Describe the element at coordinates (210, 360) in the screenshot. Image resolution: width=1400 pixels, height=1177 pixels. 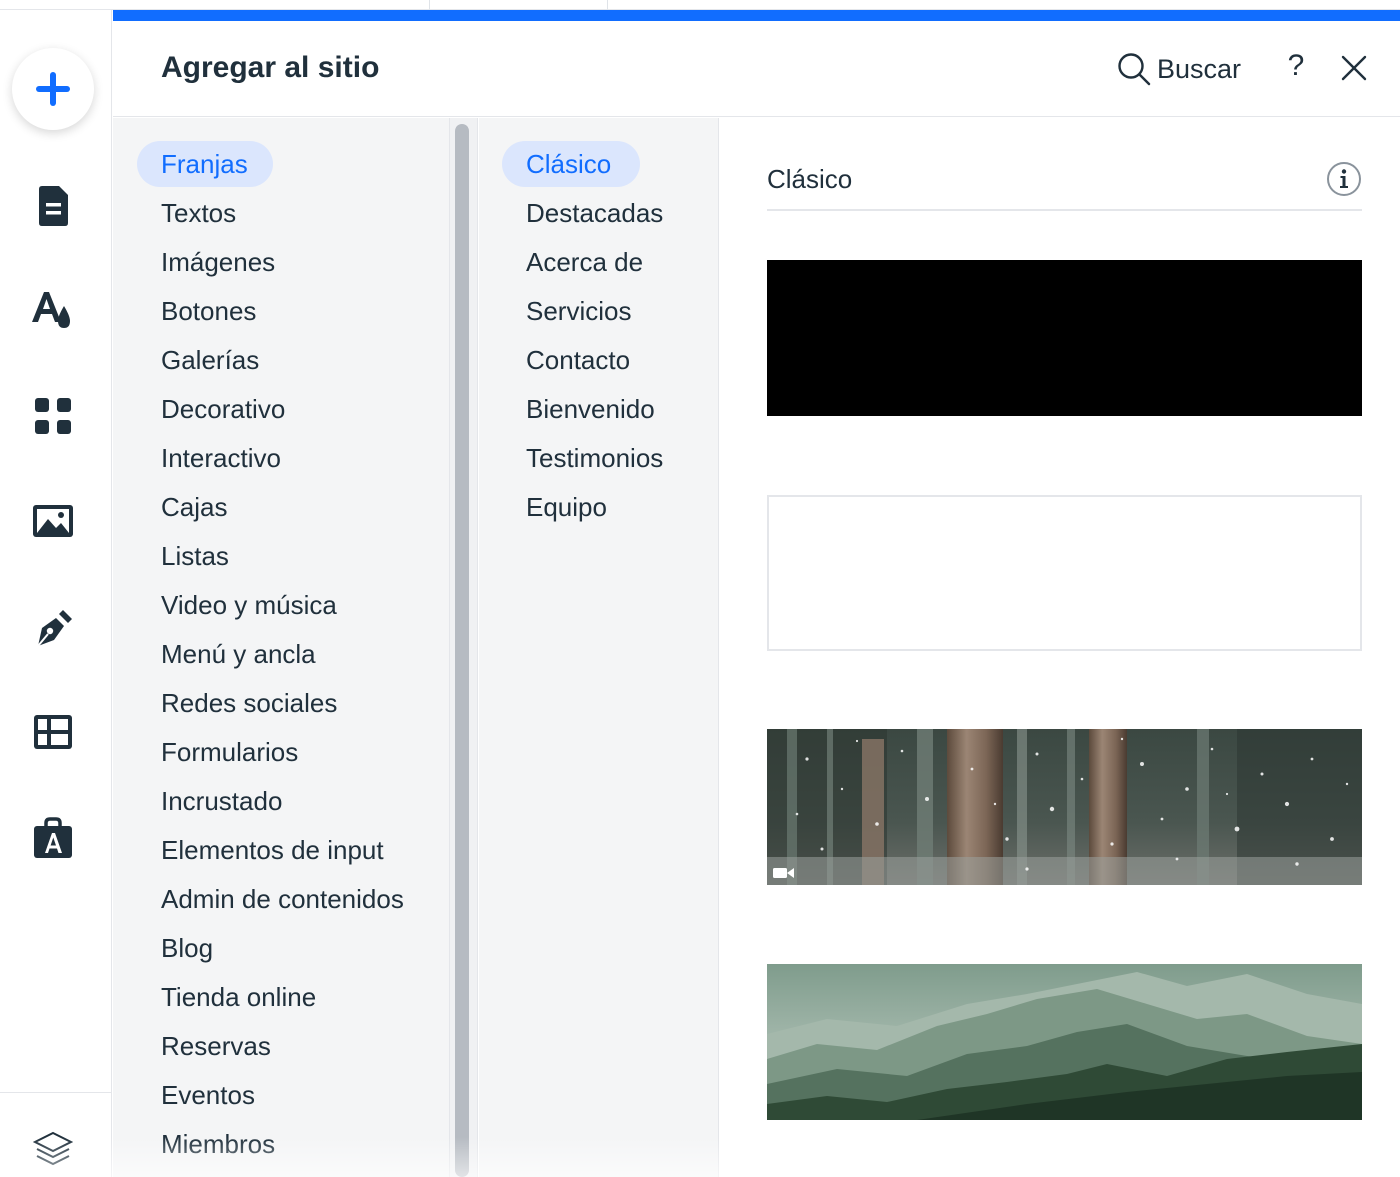
I see `category-item-galerias: Galerías` at that location.